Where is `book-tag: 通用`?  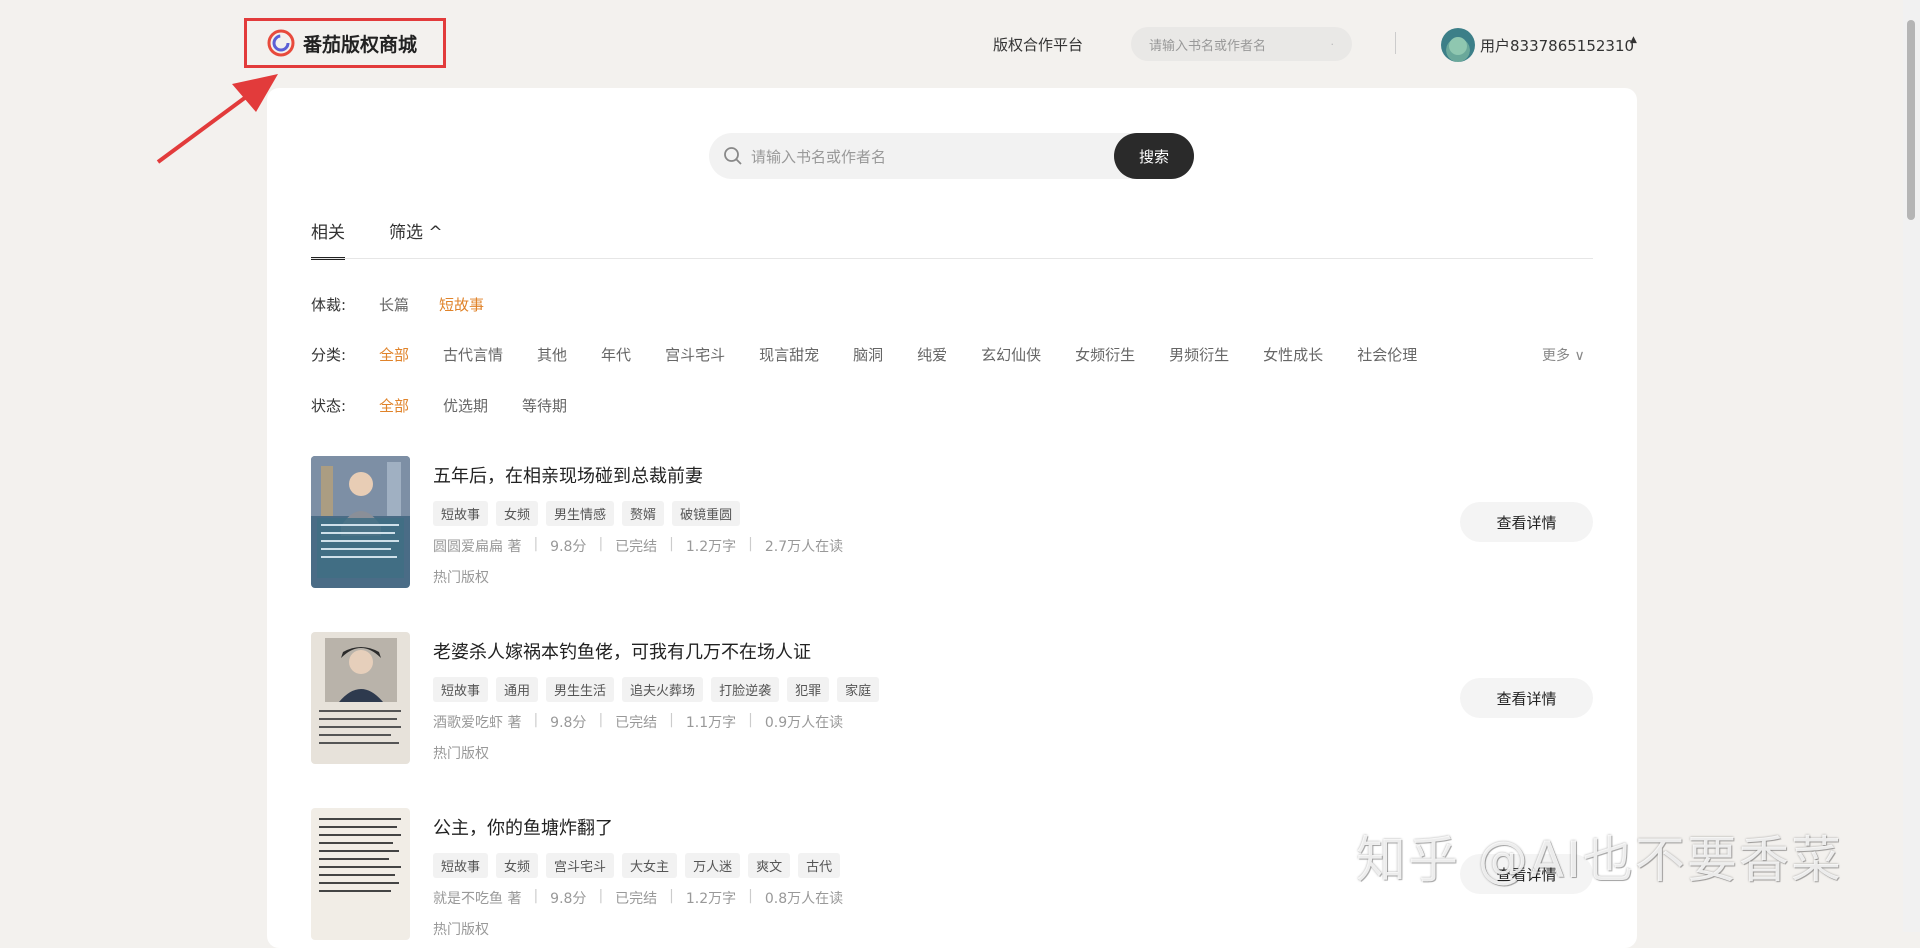 book-tag: 通用 is located at coordinates (517, 689).